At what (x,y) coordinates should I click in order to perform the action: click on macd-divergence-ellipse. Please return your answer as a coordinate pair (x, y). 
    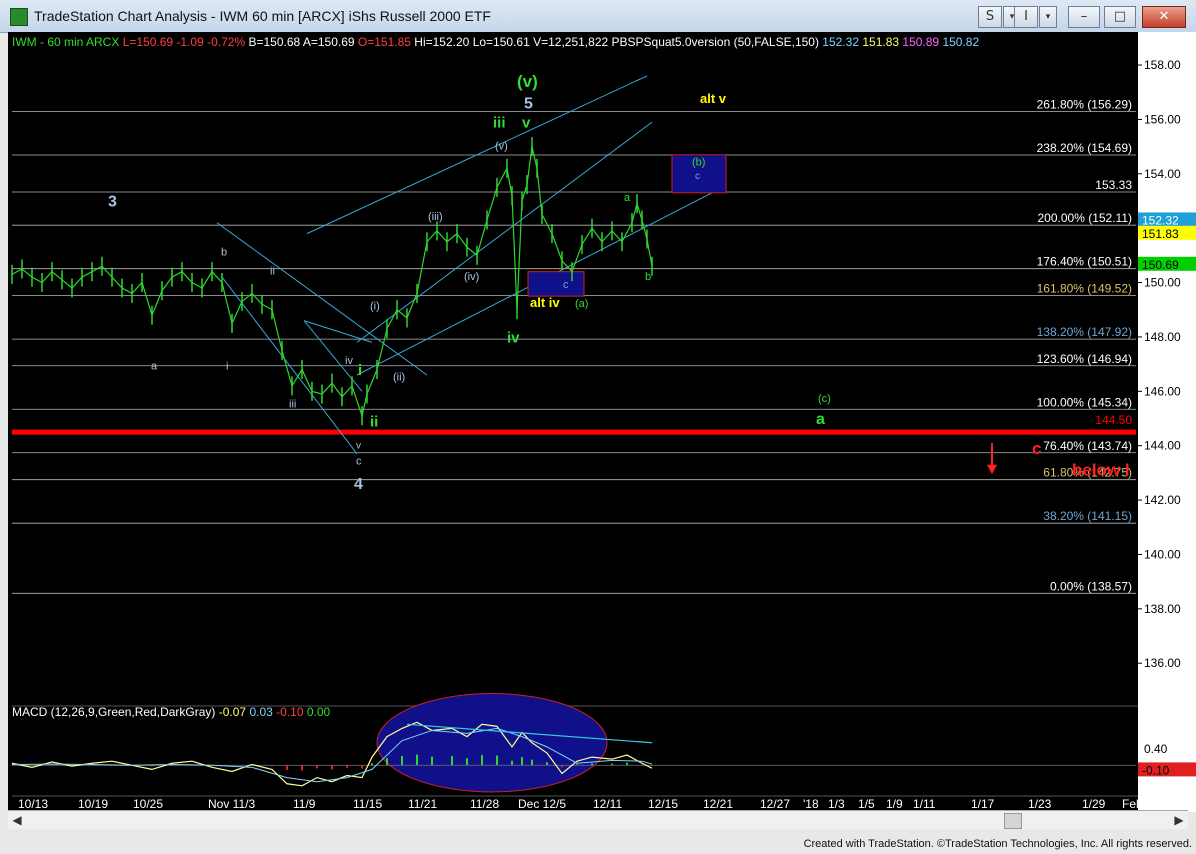
    Looking at the image, I should click on (492, 743).